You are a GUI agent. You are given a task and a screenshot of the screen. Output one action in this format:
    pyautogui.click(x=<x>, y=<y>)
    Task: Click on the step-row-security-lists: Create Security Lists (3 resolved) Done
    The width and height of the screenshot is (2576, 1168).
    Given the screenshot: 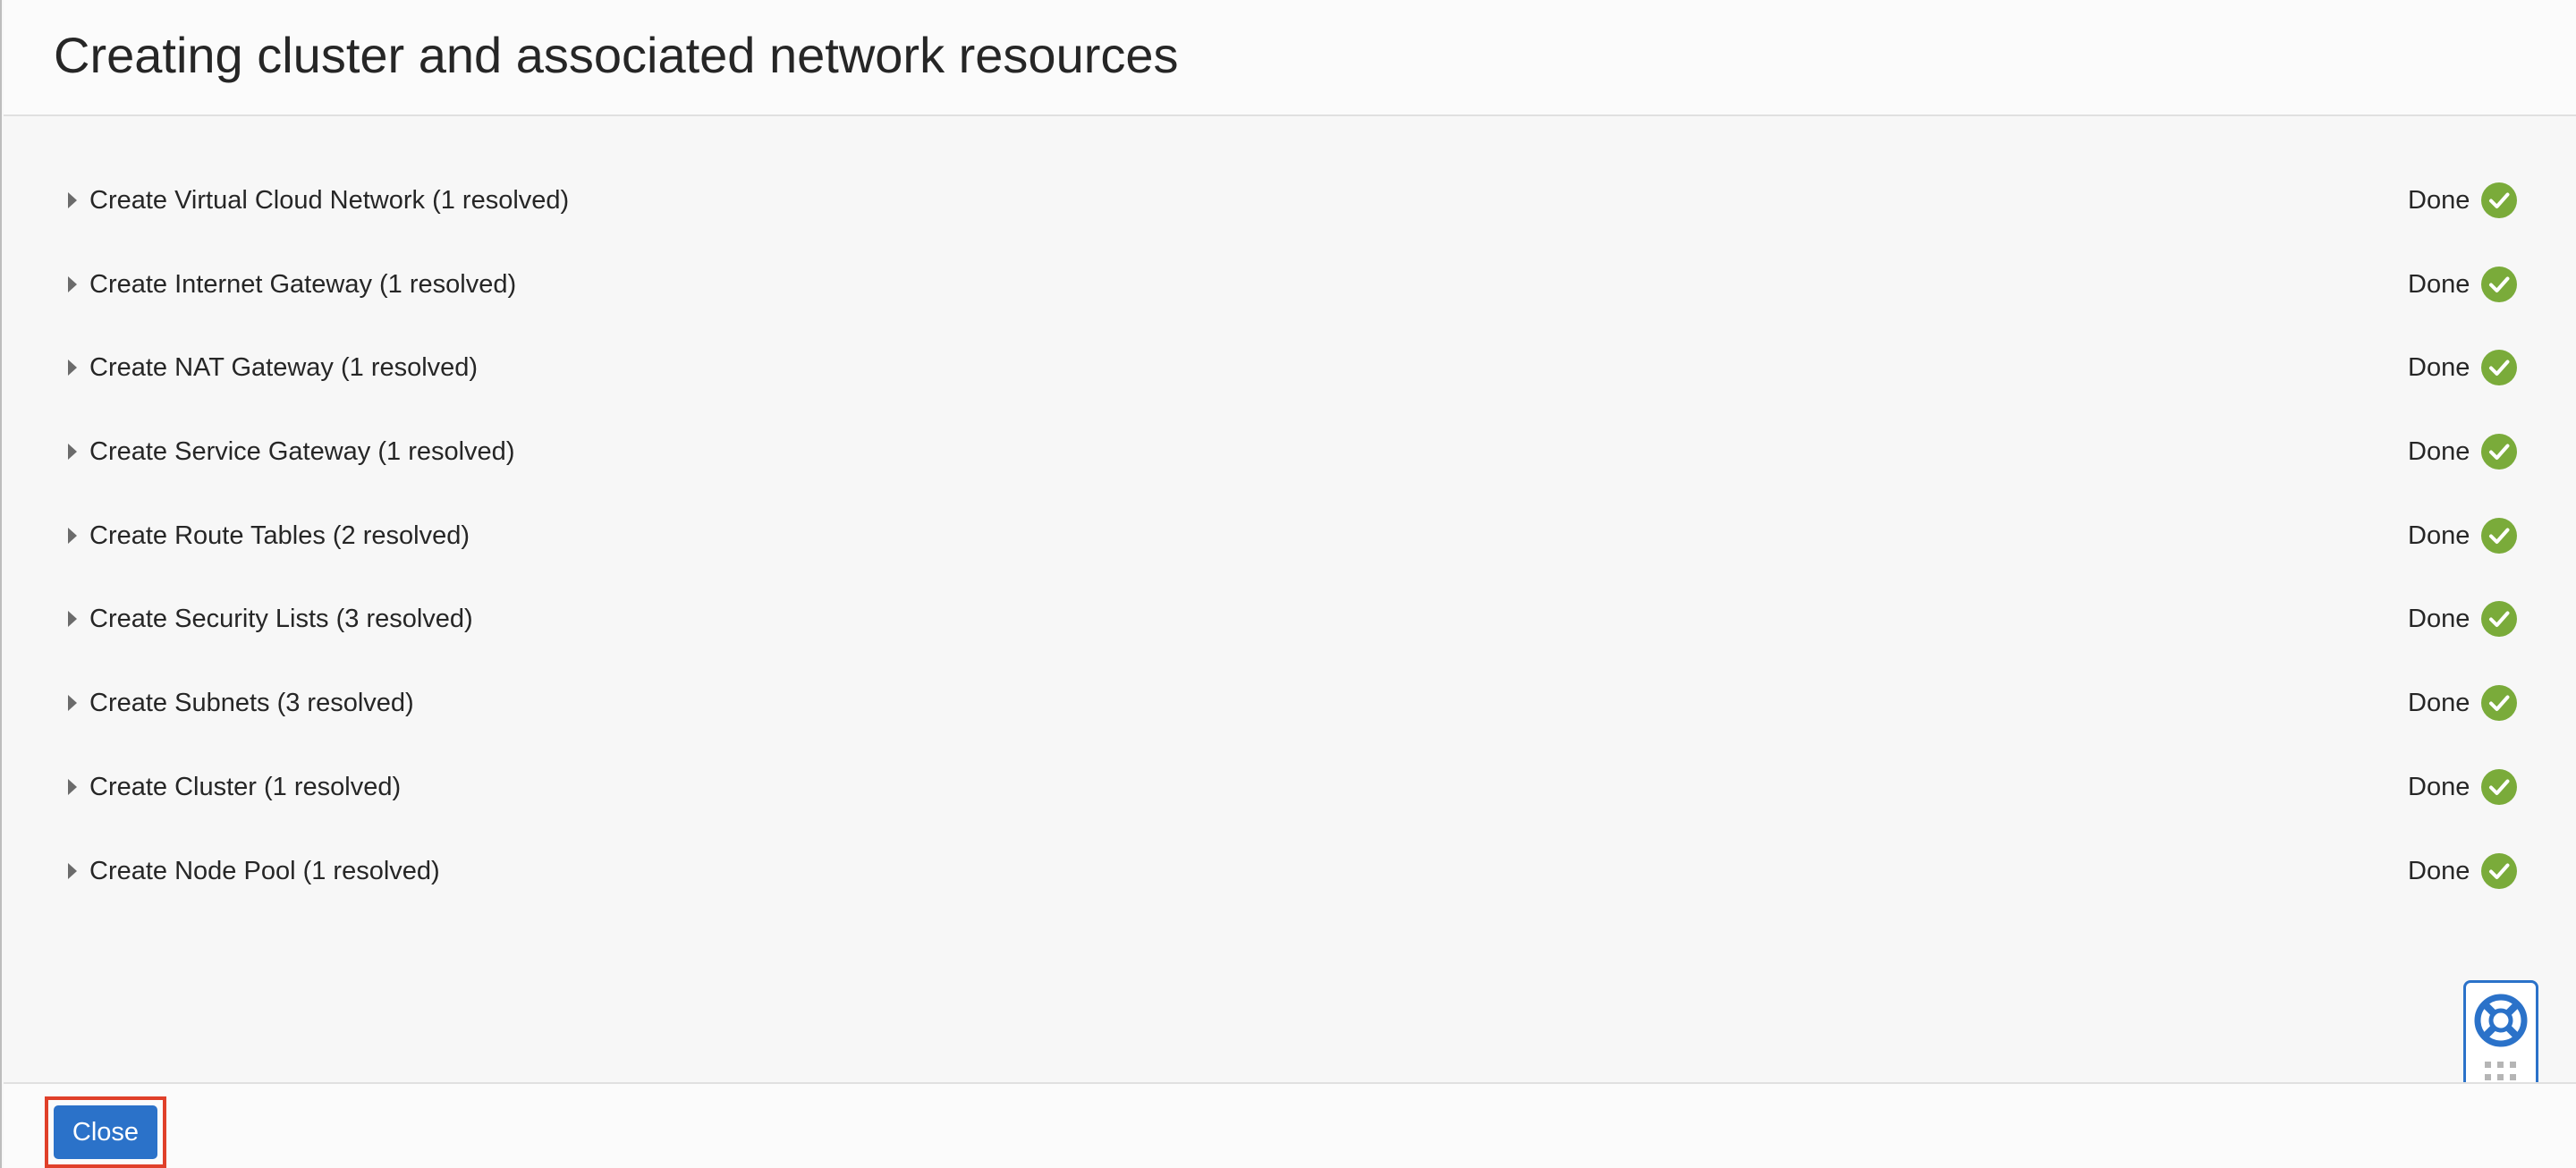 What is the action you would take?
    pyautogui.click(x=1290, y=619)
    